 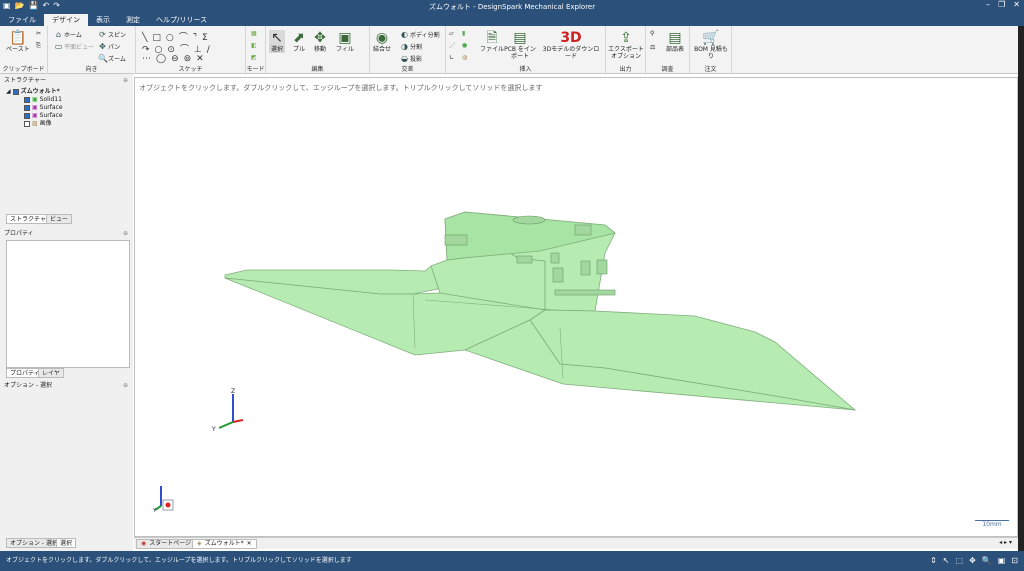 What do you see at coordinates (58, 46) in the screenshot?
I see `plane-icon: ▭` at bounding box center [58, 46].